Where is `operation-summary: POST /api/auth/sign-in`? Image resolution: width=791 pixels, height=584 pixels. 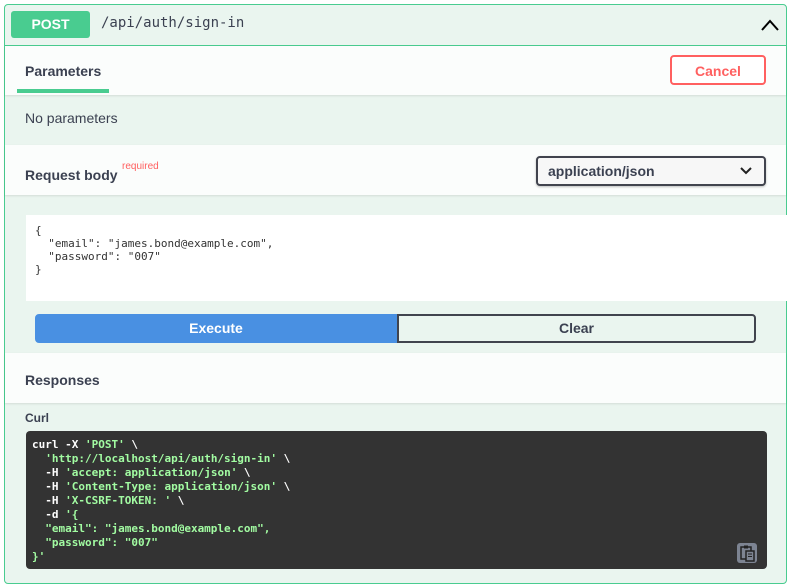
operation-summary: POST /api/auth/sign-in is located at coordinates (395, 25).